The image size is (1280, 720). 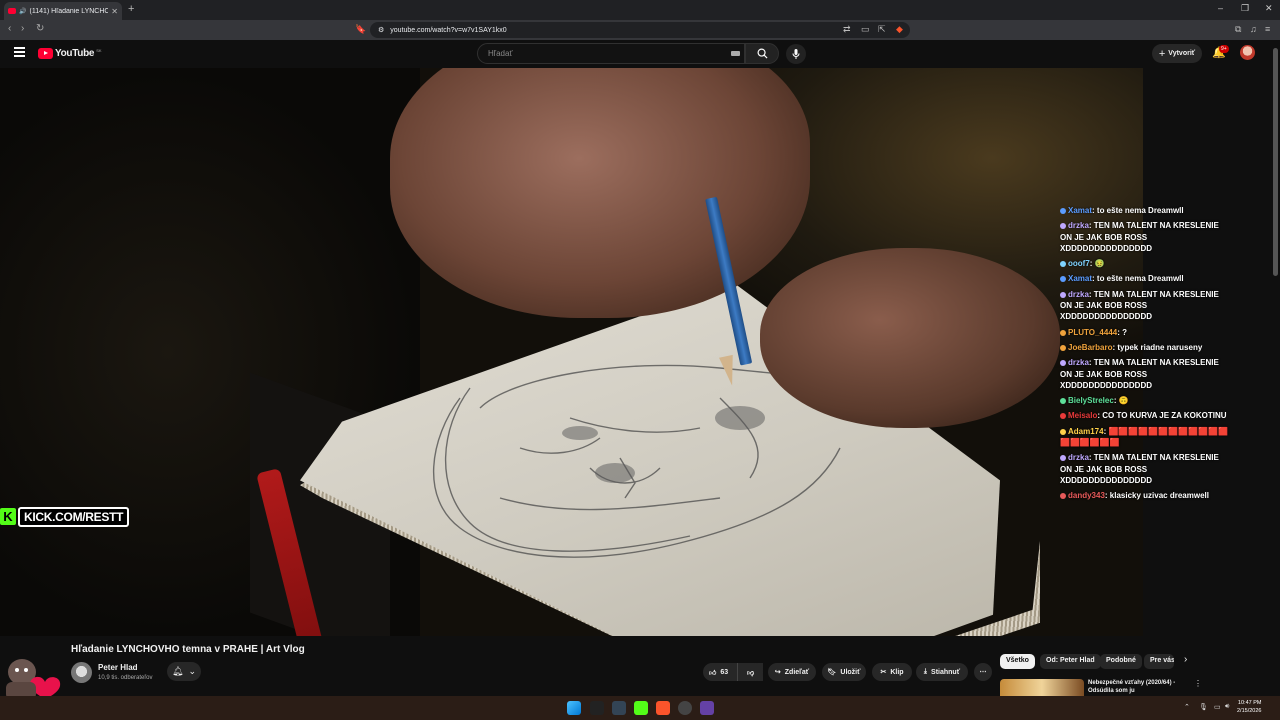 I want to click on subscription-bell-button: 🔔︎ ⌄, so click(x=184, y=671).